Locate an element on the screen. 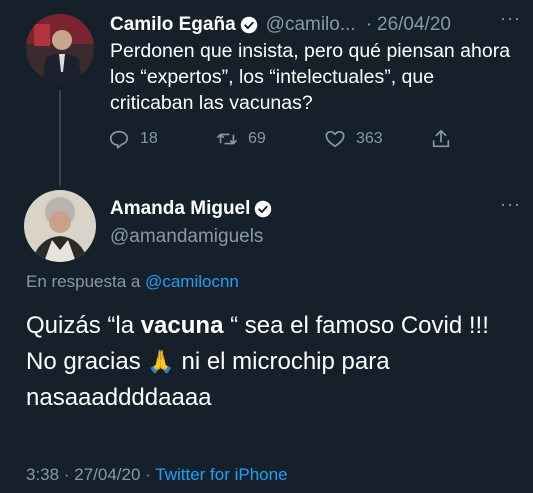 The height and width of the screenshot is (493, 533). share-button is located at coordinates (441, 139).